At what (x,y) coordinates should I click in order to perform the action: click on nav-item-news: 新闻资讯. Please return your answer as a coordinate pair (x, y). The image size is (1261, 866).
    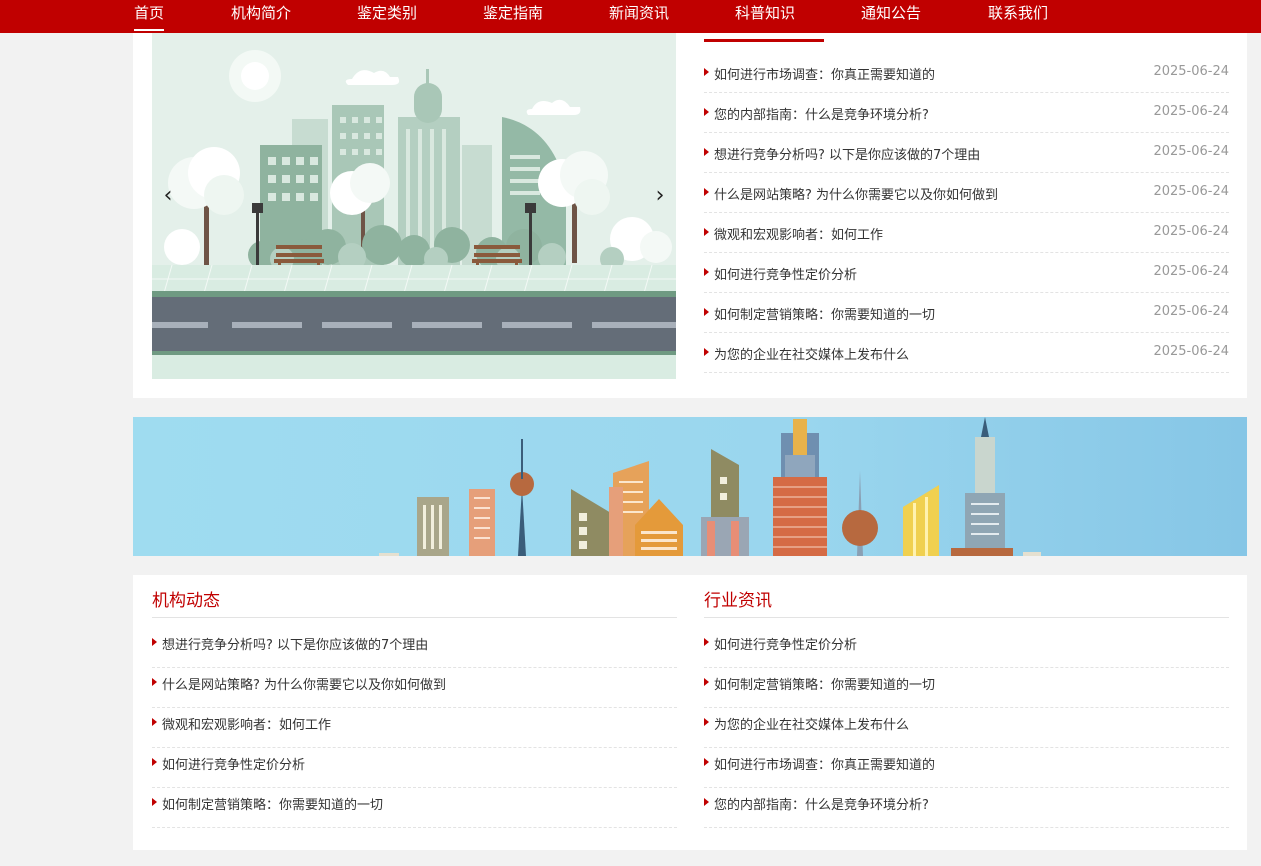
    Looking at the image, I should click on (639, 16).